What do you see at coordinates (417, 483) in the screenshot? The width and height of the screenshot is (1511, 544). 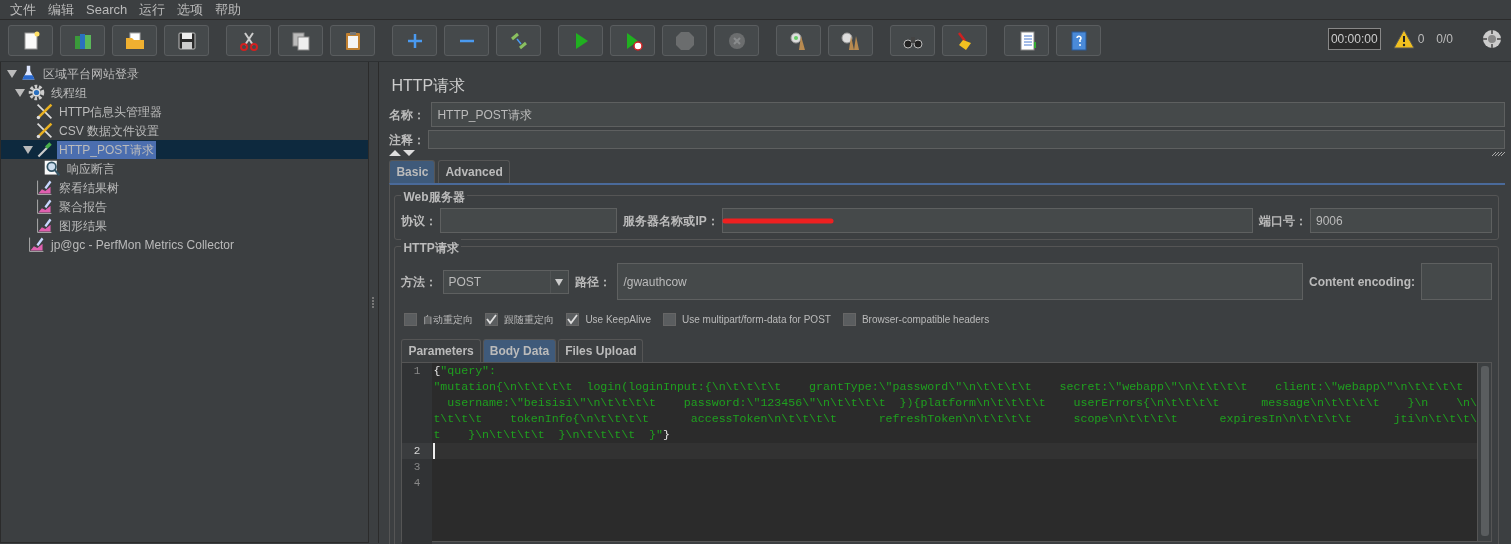 I see `line-number: 4` at bounding box center [417, 483].